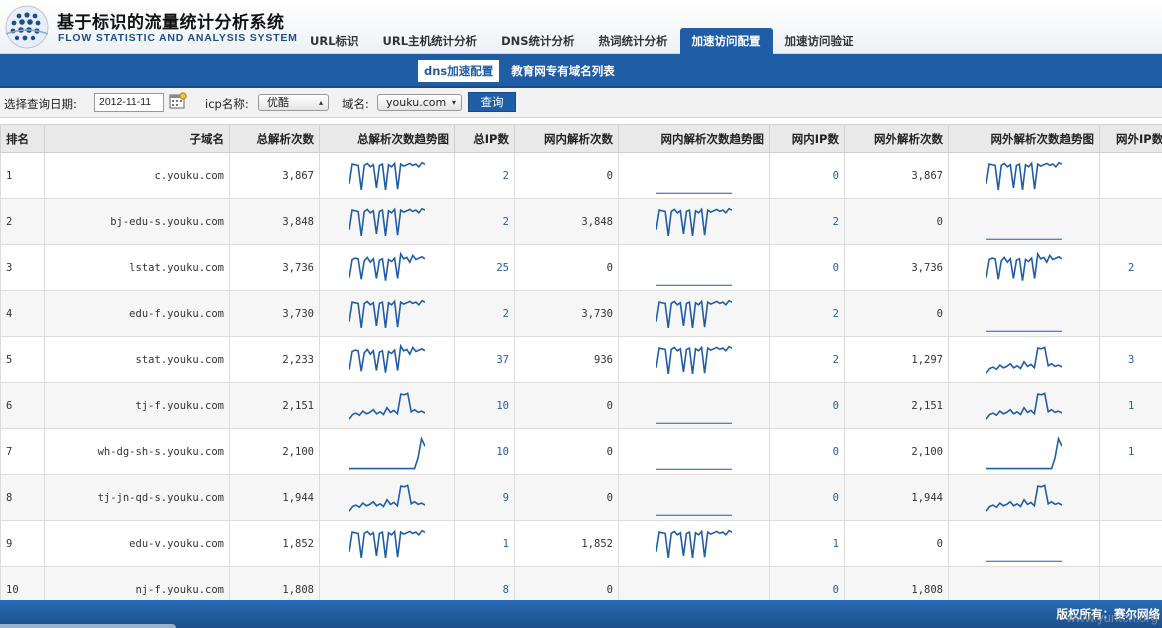 The height and width of the screenshot is (628, 1162). I want to click on date-input: 2012-11-11, so click(129, 102).